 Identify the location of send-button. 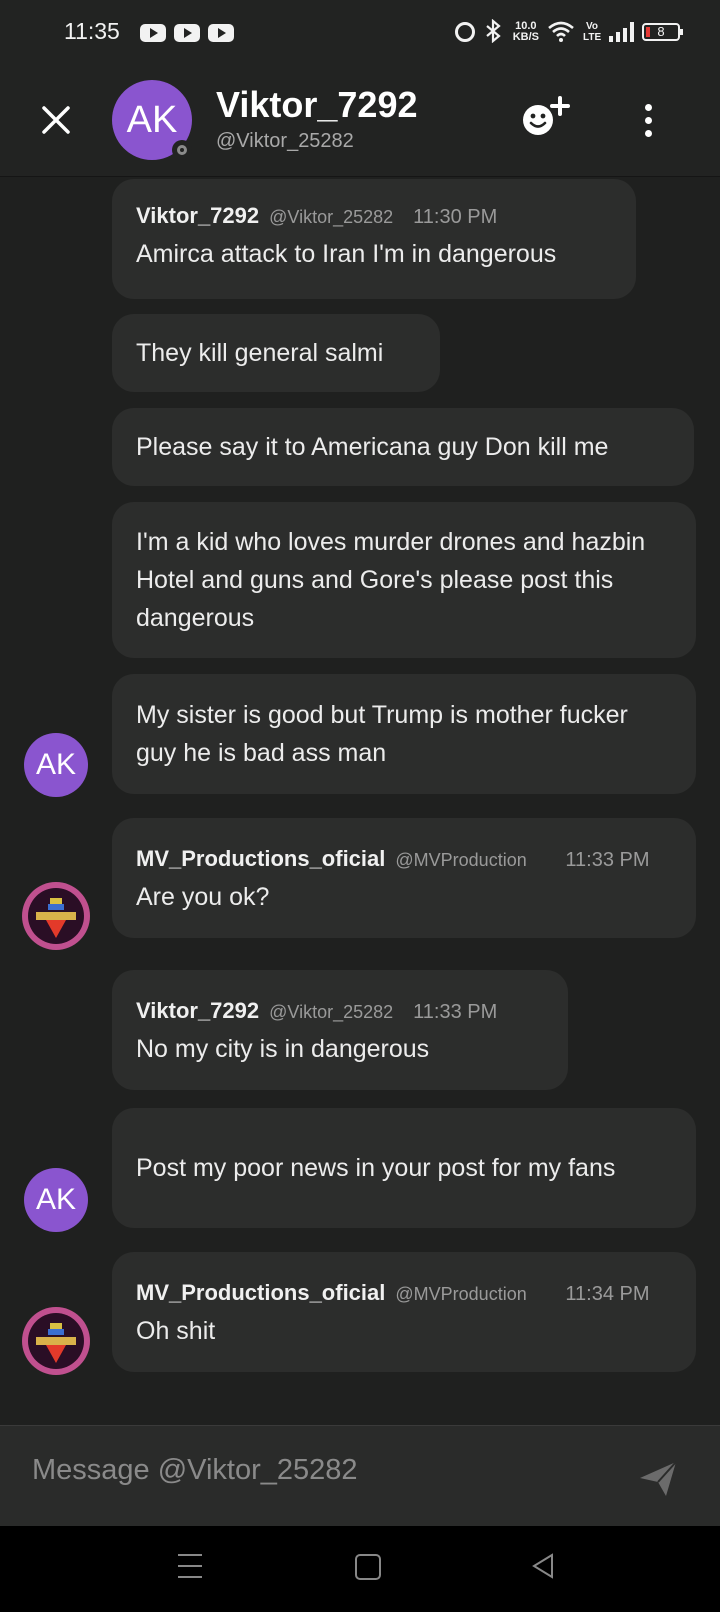
(658, 1478).